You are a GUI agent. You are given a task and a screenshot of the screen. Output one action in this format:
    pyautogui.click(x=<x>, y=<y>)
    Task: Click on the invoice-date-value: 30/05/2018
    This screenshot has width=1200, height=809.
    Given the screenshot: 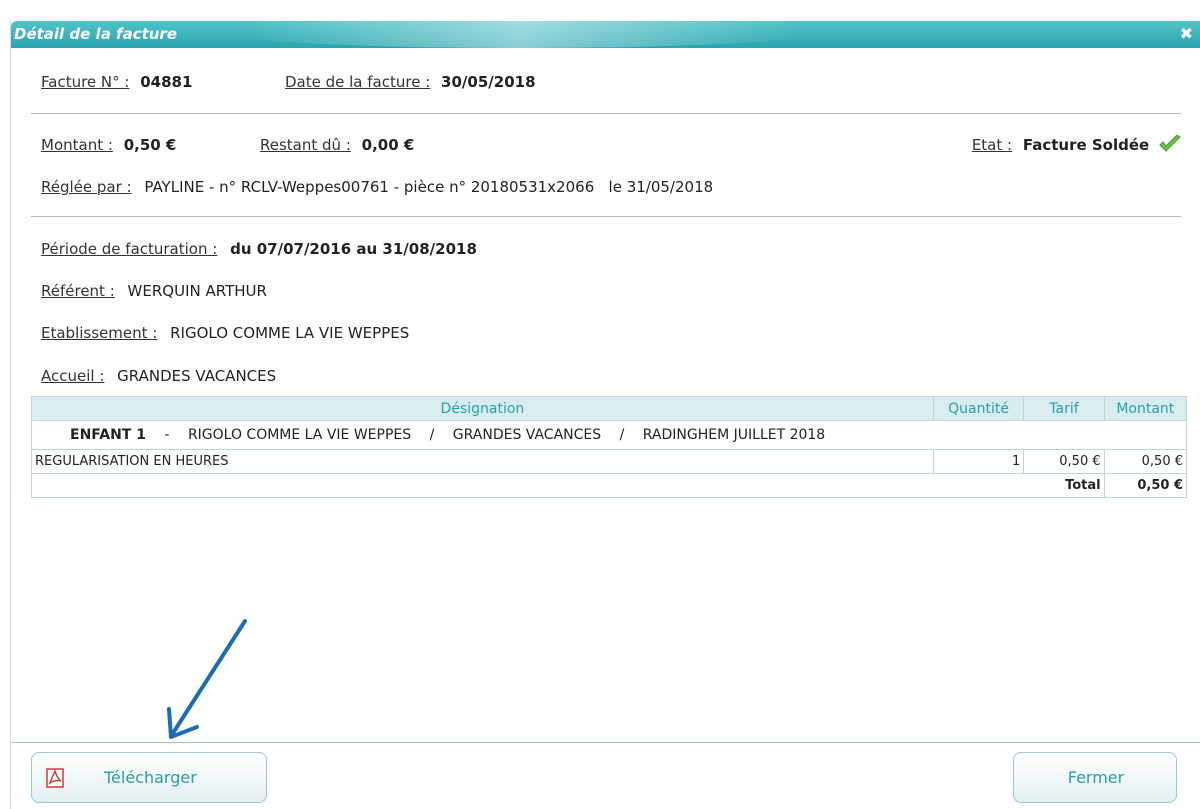 What is the action you would take?
    pyautogui.click(x=488, y=82)
    